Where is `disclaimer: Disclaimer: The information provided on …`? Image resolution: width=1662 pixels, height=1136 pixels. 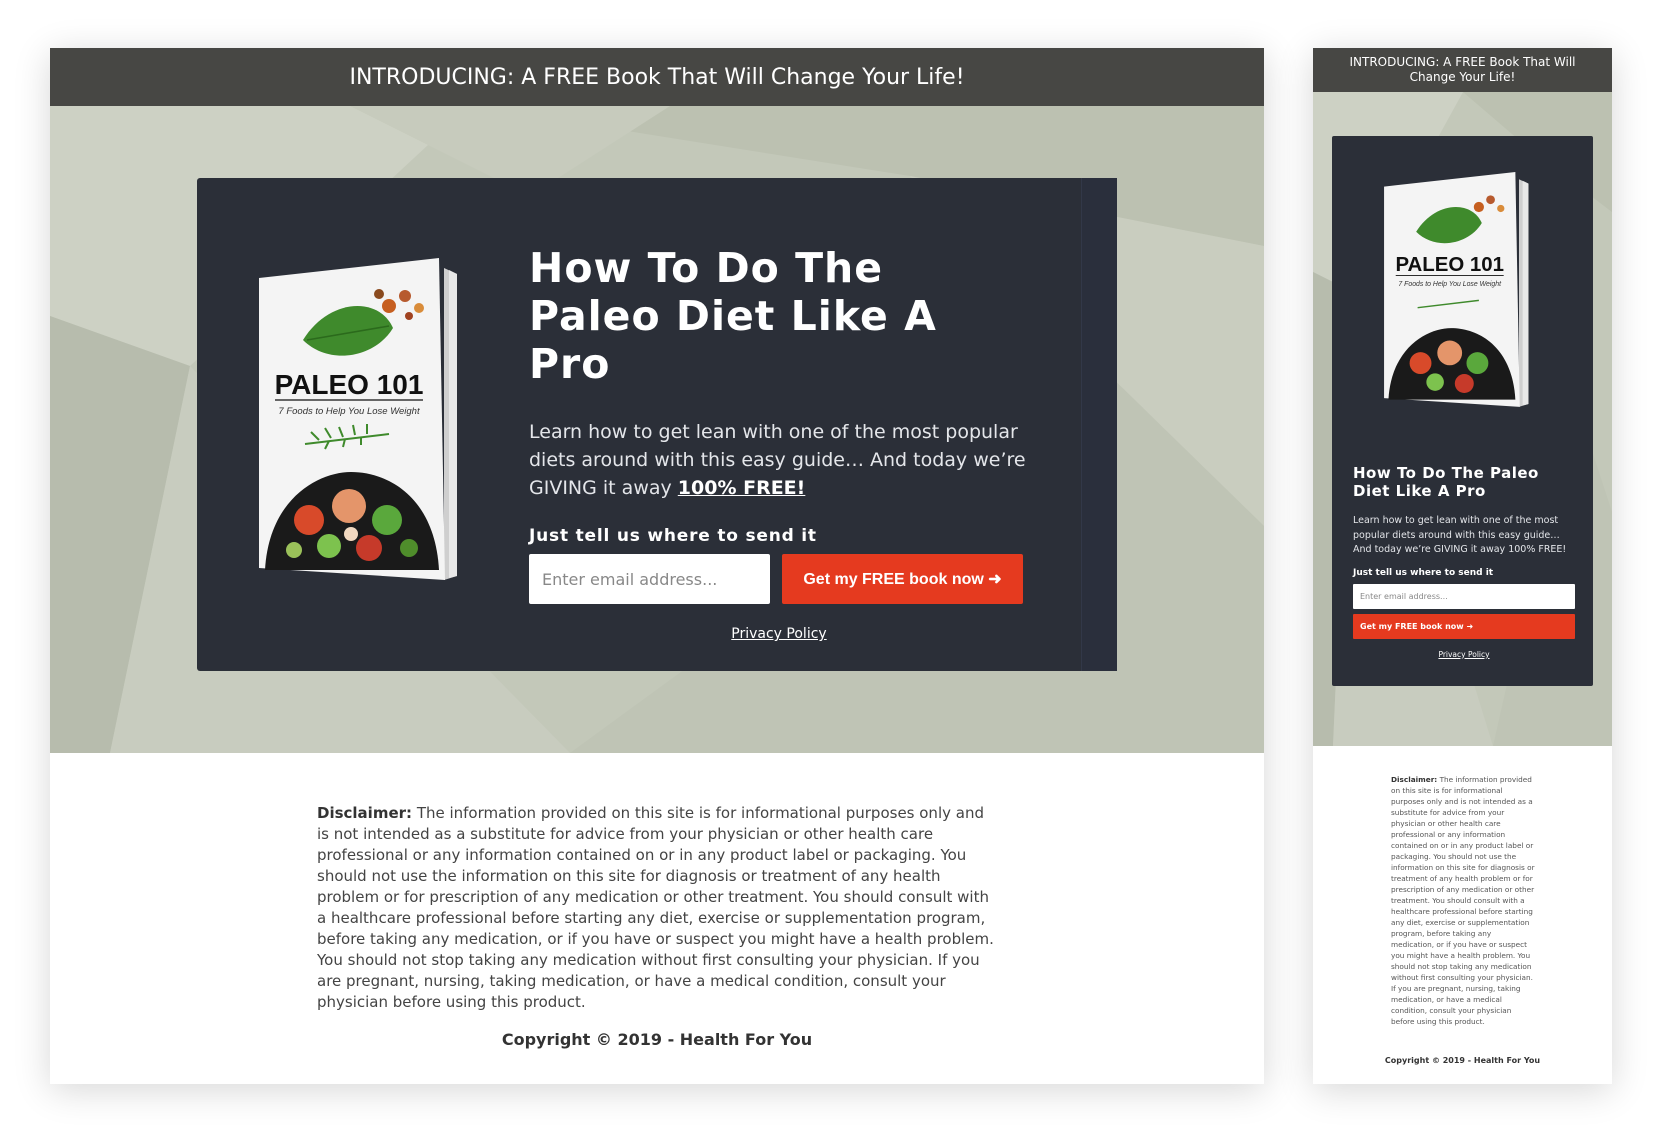 disclaimer: Disclaimer: The information provided on … is located at coordinates (657, 908).